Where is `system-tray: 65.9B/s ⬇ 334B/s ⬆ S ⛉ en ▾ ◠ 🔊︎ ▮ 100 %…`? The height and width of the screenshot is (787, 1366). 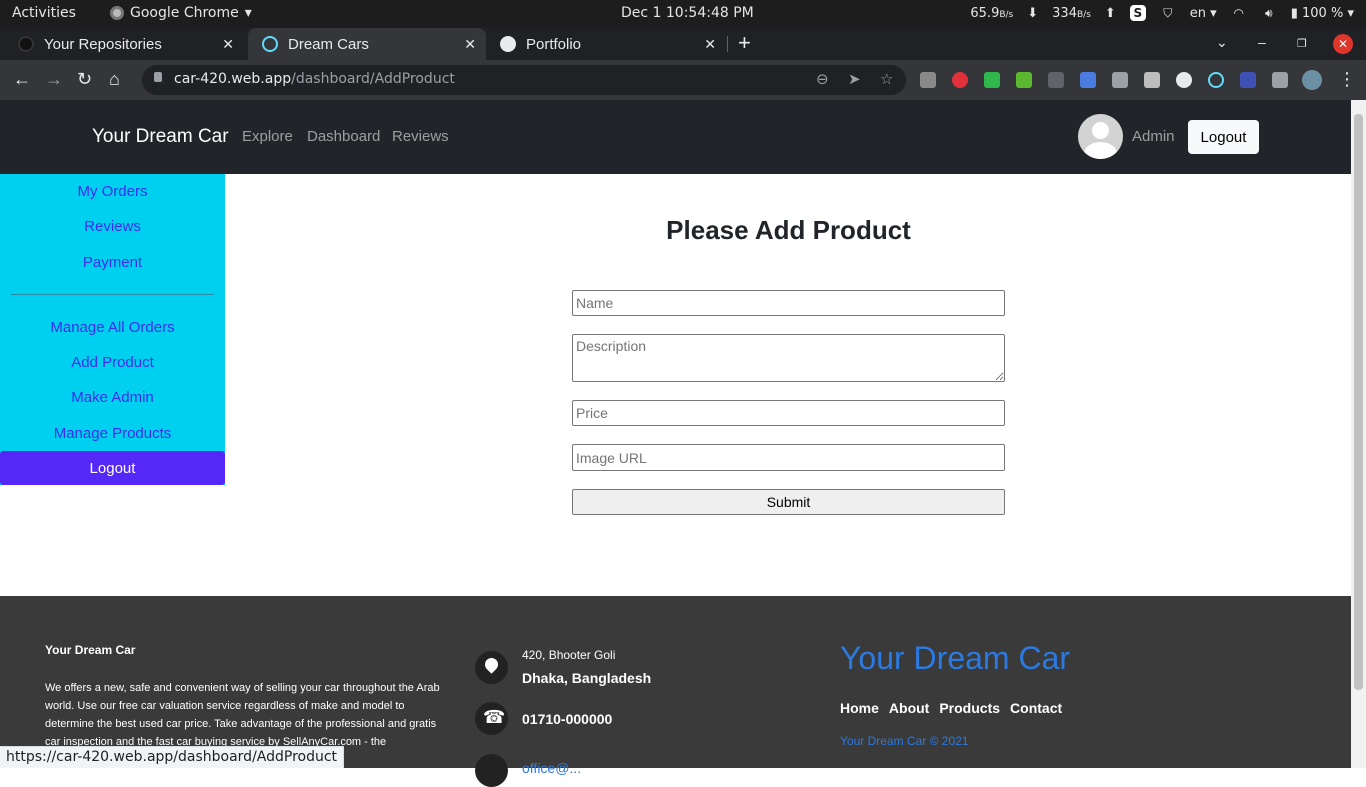
system-tray: 65.9B/s ⬇ 334B/s ⬆ S ⛉ en ▾ ◠ 🔊︎ ▮ 100 %… is located at coordinates (1162, 13).